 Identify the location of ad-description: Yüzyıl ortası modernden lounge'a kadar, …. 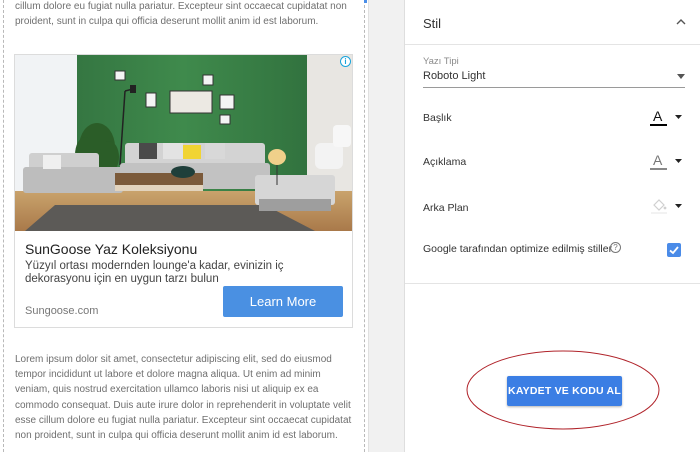
(154, 272).